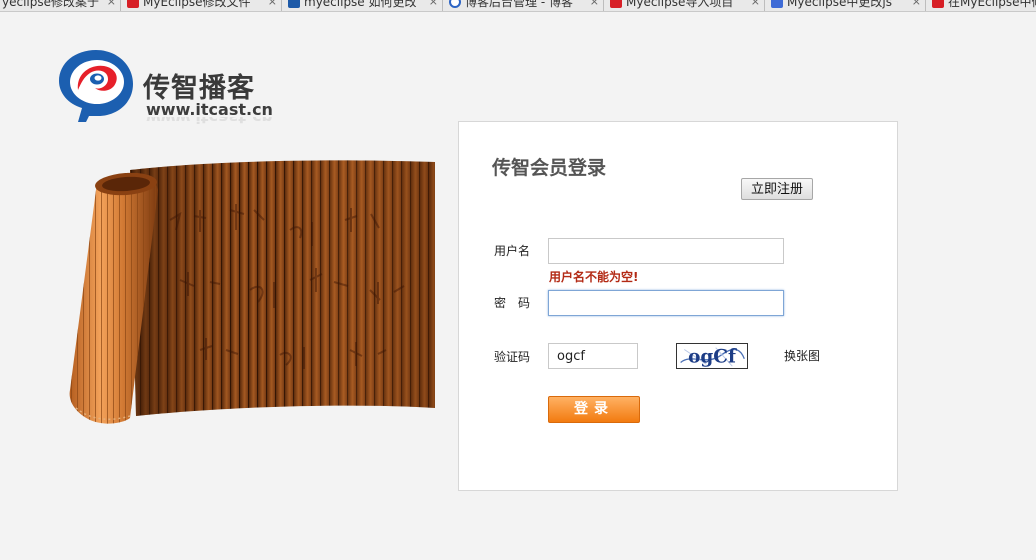 The width and height of the screenshot is (1036, 560). Describe the element at coordinates (512, 303) in the screenshot. I see `password-label: 密 码` at that location.